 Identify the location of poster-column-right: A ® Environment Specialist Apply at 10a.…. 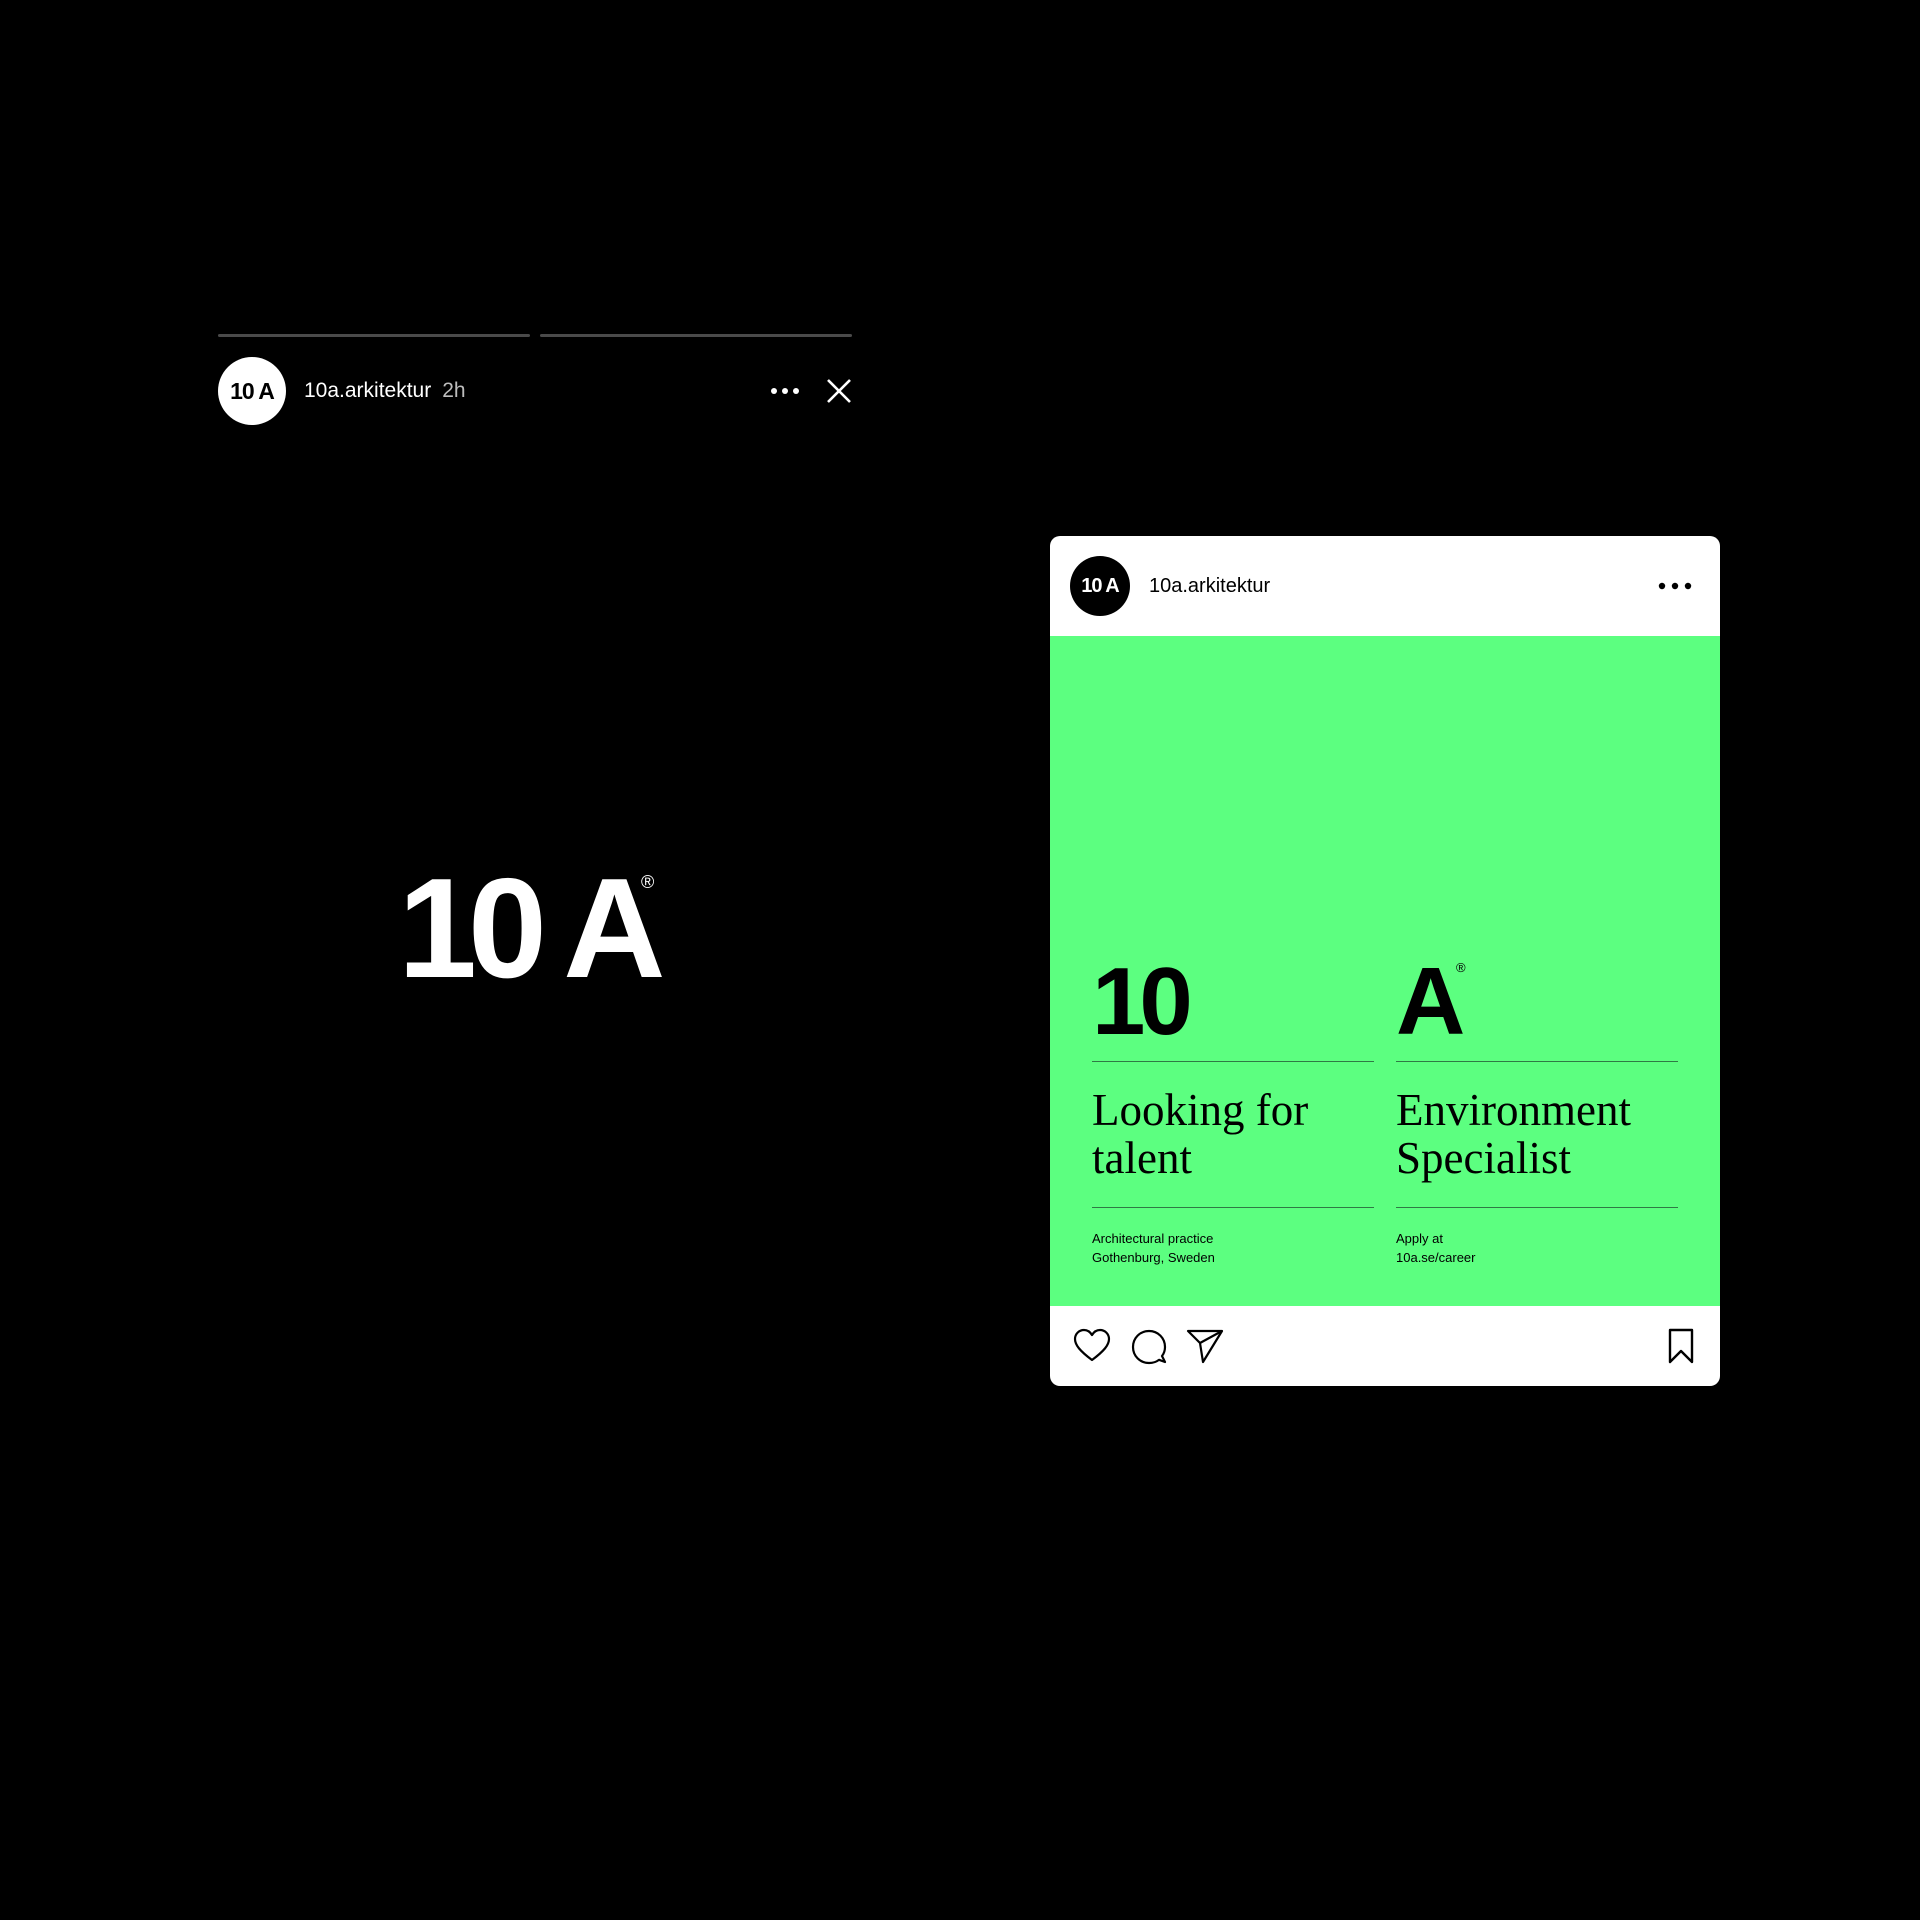
(1537, 971).